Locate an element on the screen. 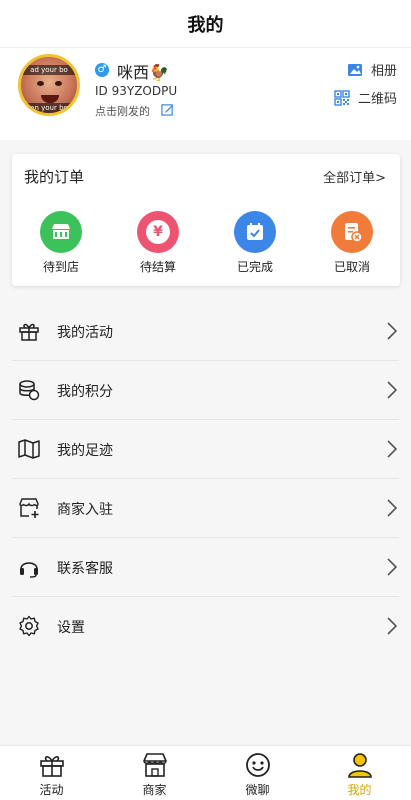  top-bar: 我的 is located at coordinates (205, 24).